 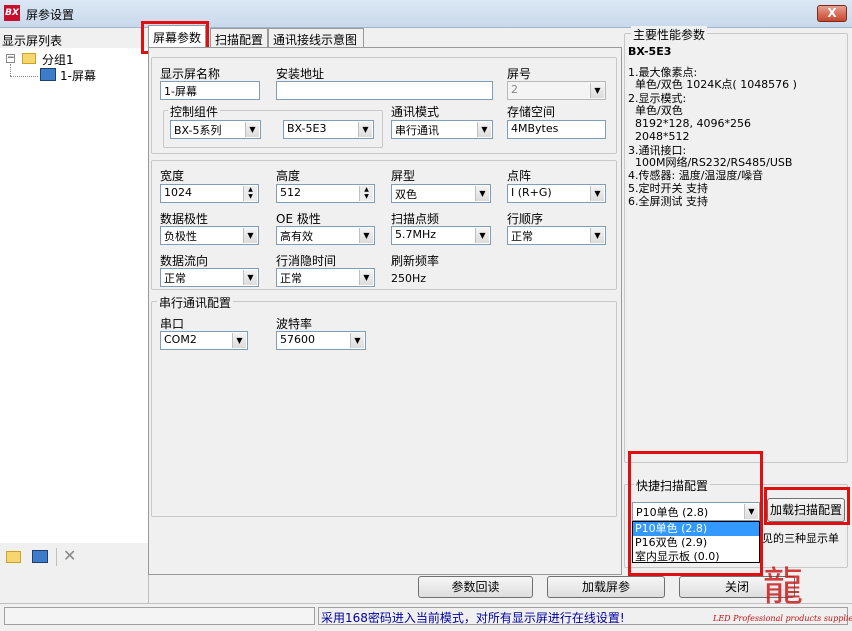 I want to click on blank-label: 行消隐时间, so click(x=306, y=261).